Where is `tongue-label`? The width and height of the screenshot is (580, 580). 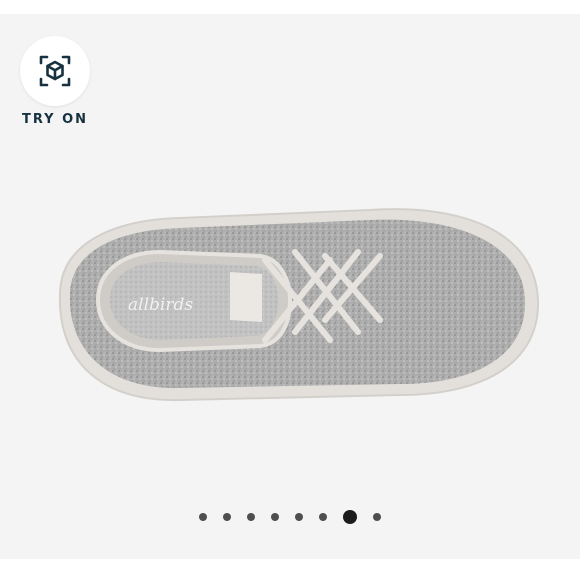 tongue-label is located at coordinates (246, 297).